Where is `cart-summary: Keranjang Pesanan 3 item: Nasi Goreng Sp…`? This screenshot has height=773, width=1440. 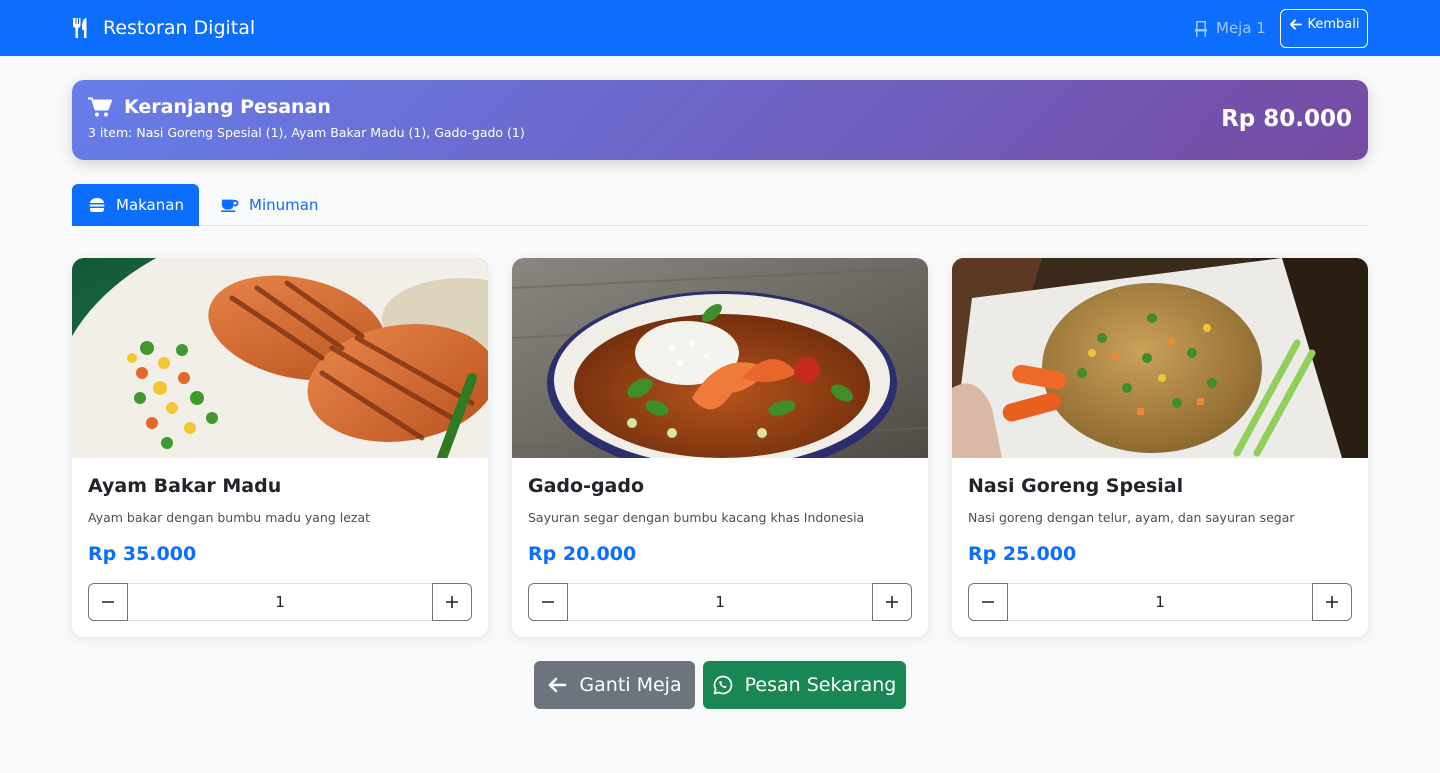 cart-summary: Keranjang Pesanan 3 item: Nasi Goreng Sp… is located at coordinates (720, 120).